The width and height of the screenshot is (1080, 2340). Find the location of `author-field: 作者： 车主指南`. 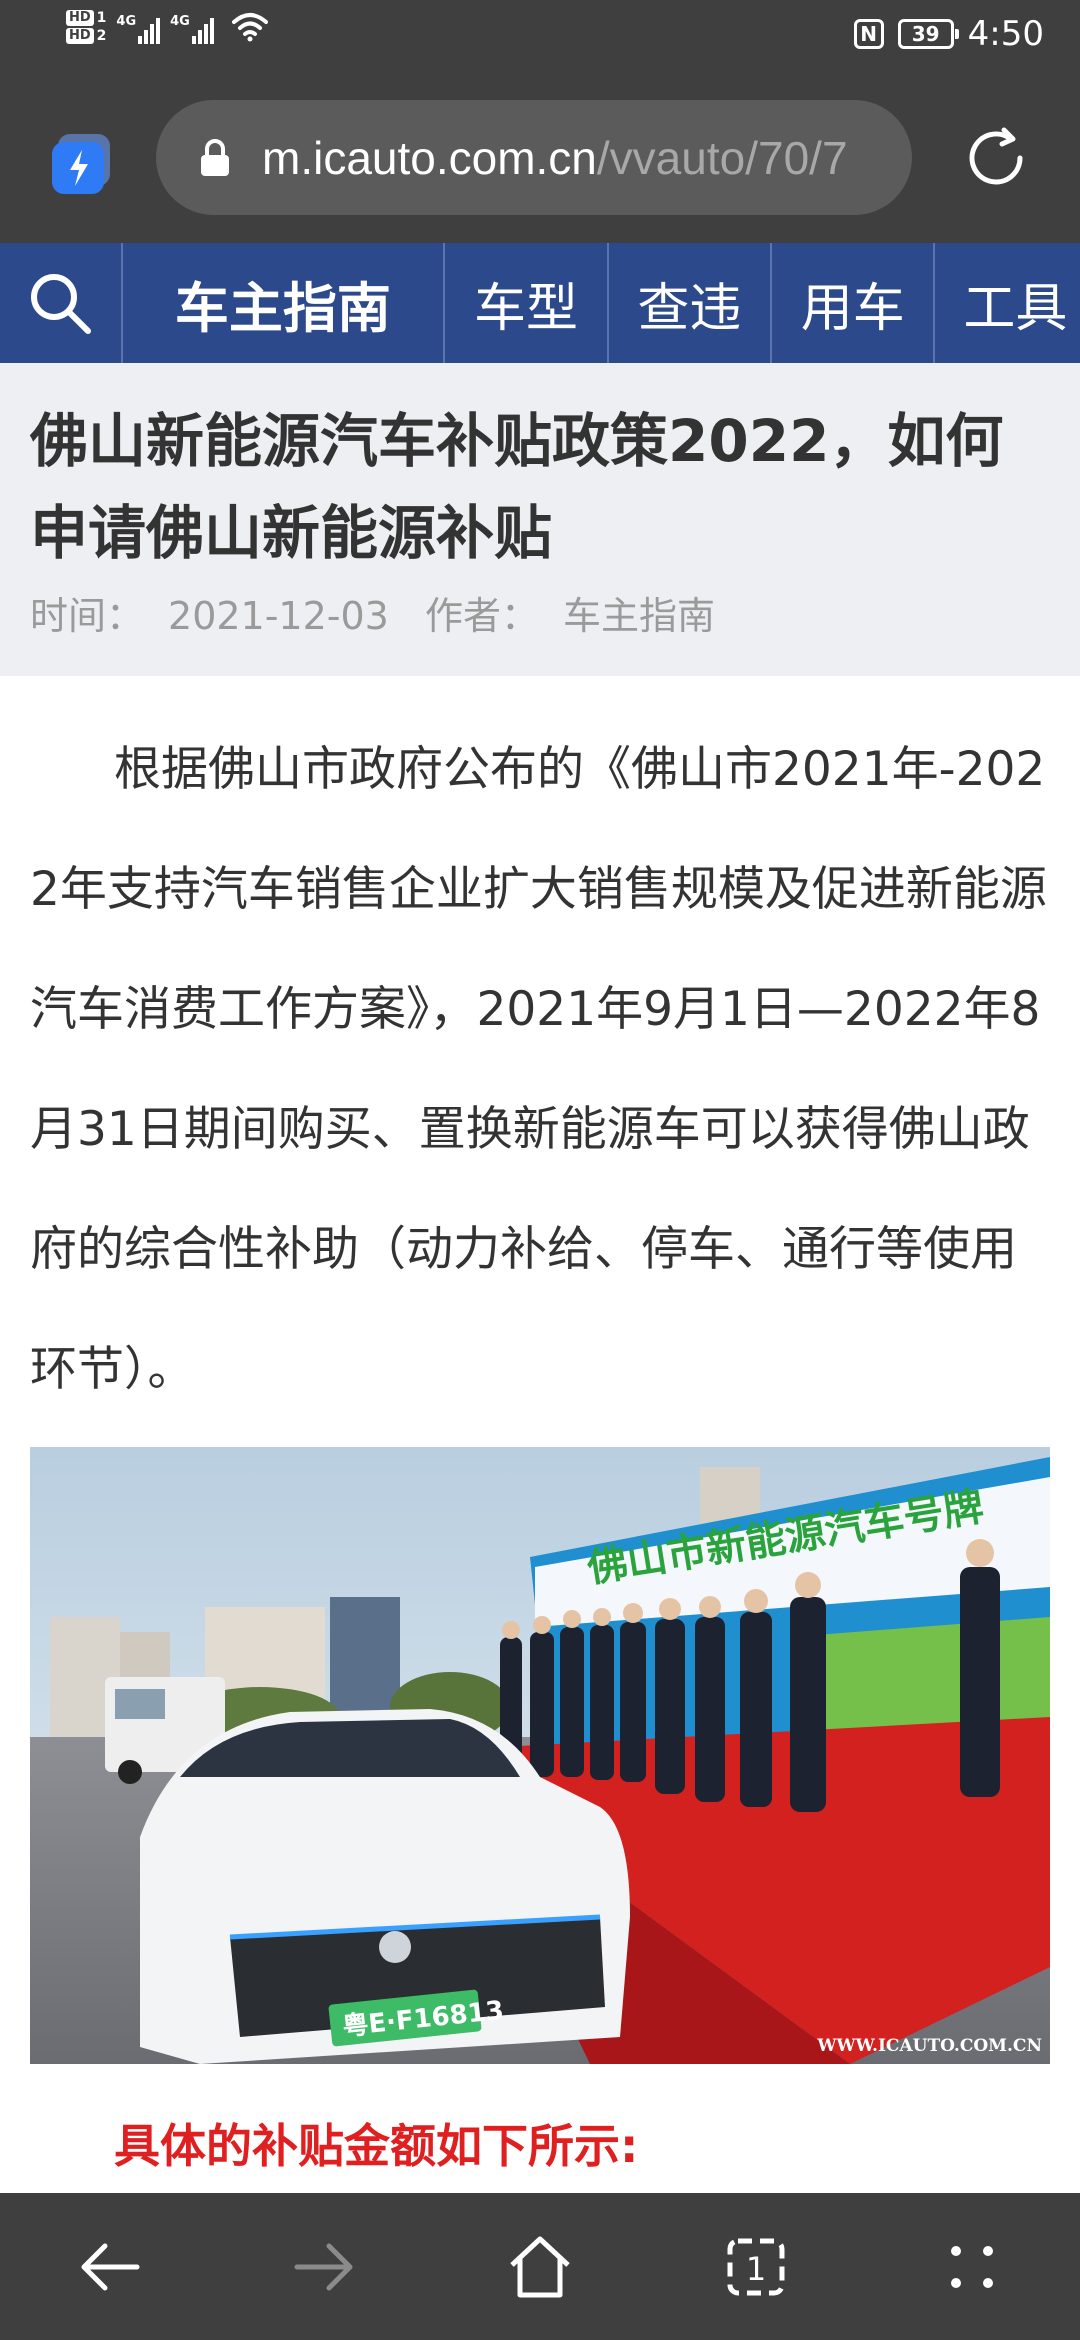

author-field: 作者： 车主指南 is located at coordinates (570, 616).